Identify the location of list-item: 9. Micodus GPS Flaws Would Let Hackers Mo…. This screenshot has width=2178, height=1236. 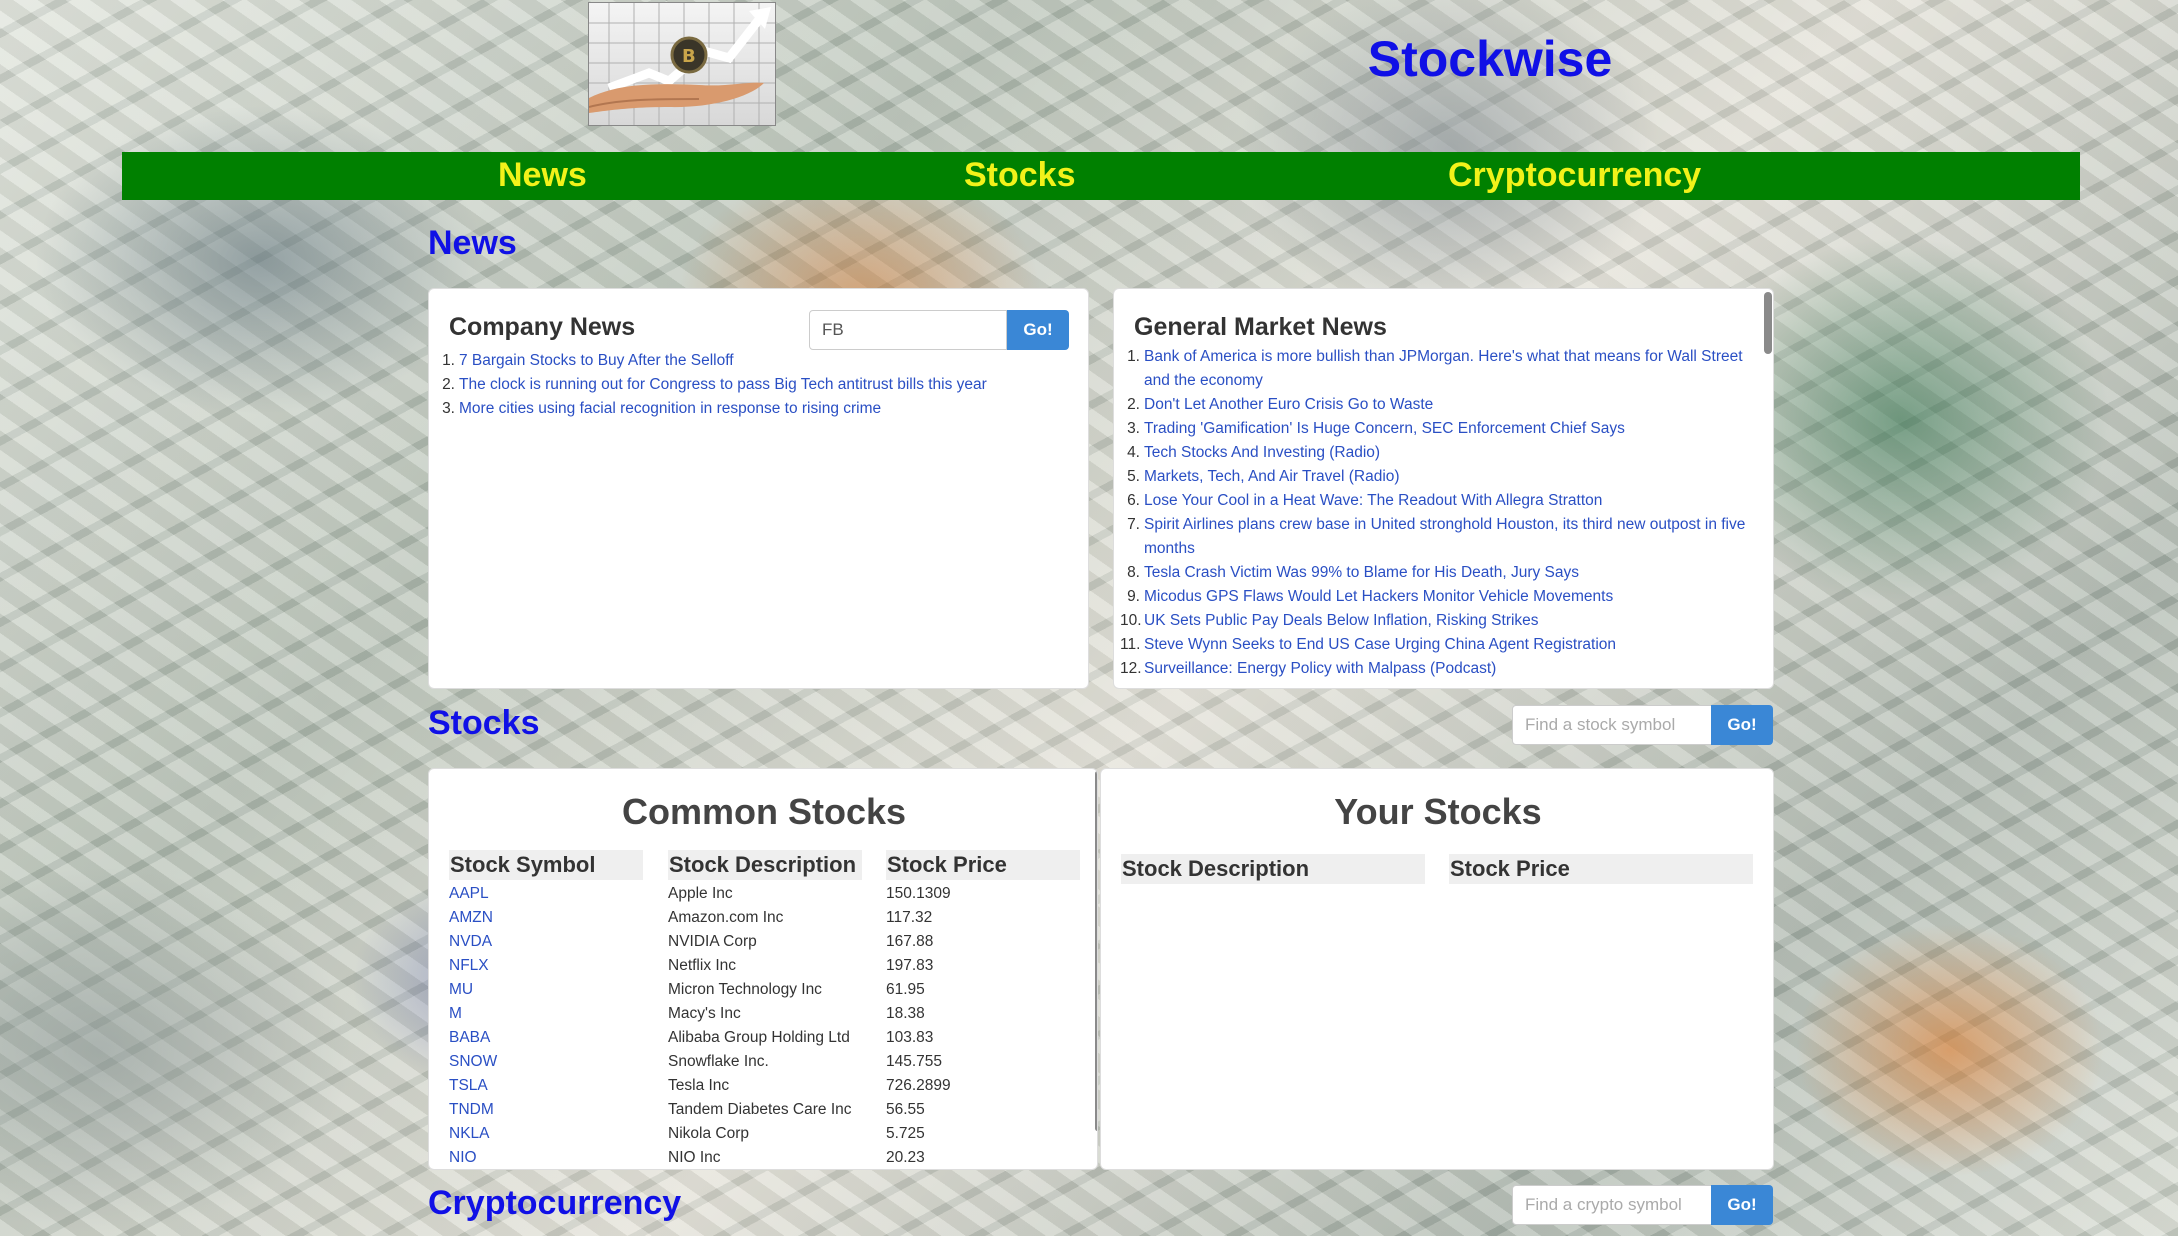
(1370, 596).